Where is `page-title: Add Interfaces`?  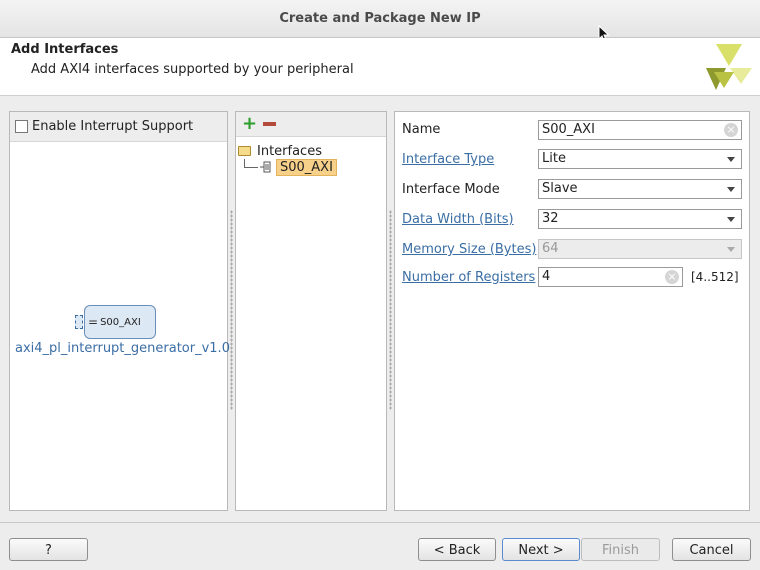 page-title: Add Interfaces is located at coordinates (65, 49).